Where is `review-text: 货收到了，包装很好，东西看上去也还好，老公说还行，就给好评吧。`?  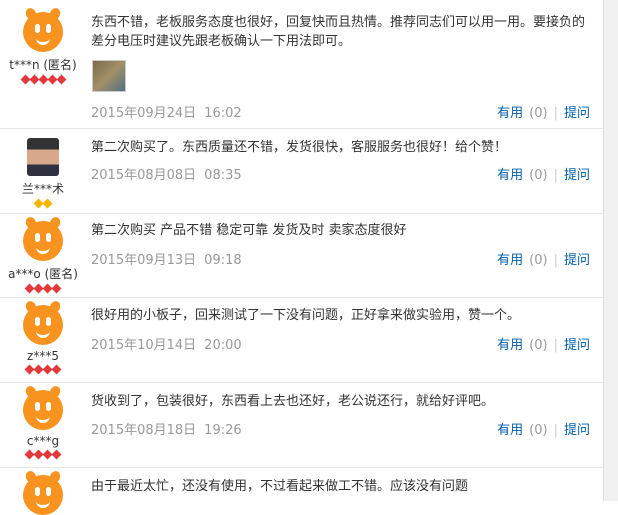
review-text: 货收到了，包装很好，东西看上去也还好，老公说还行，就给好评吧。 is located at coordinates (293, 401).